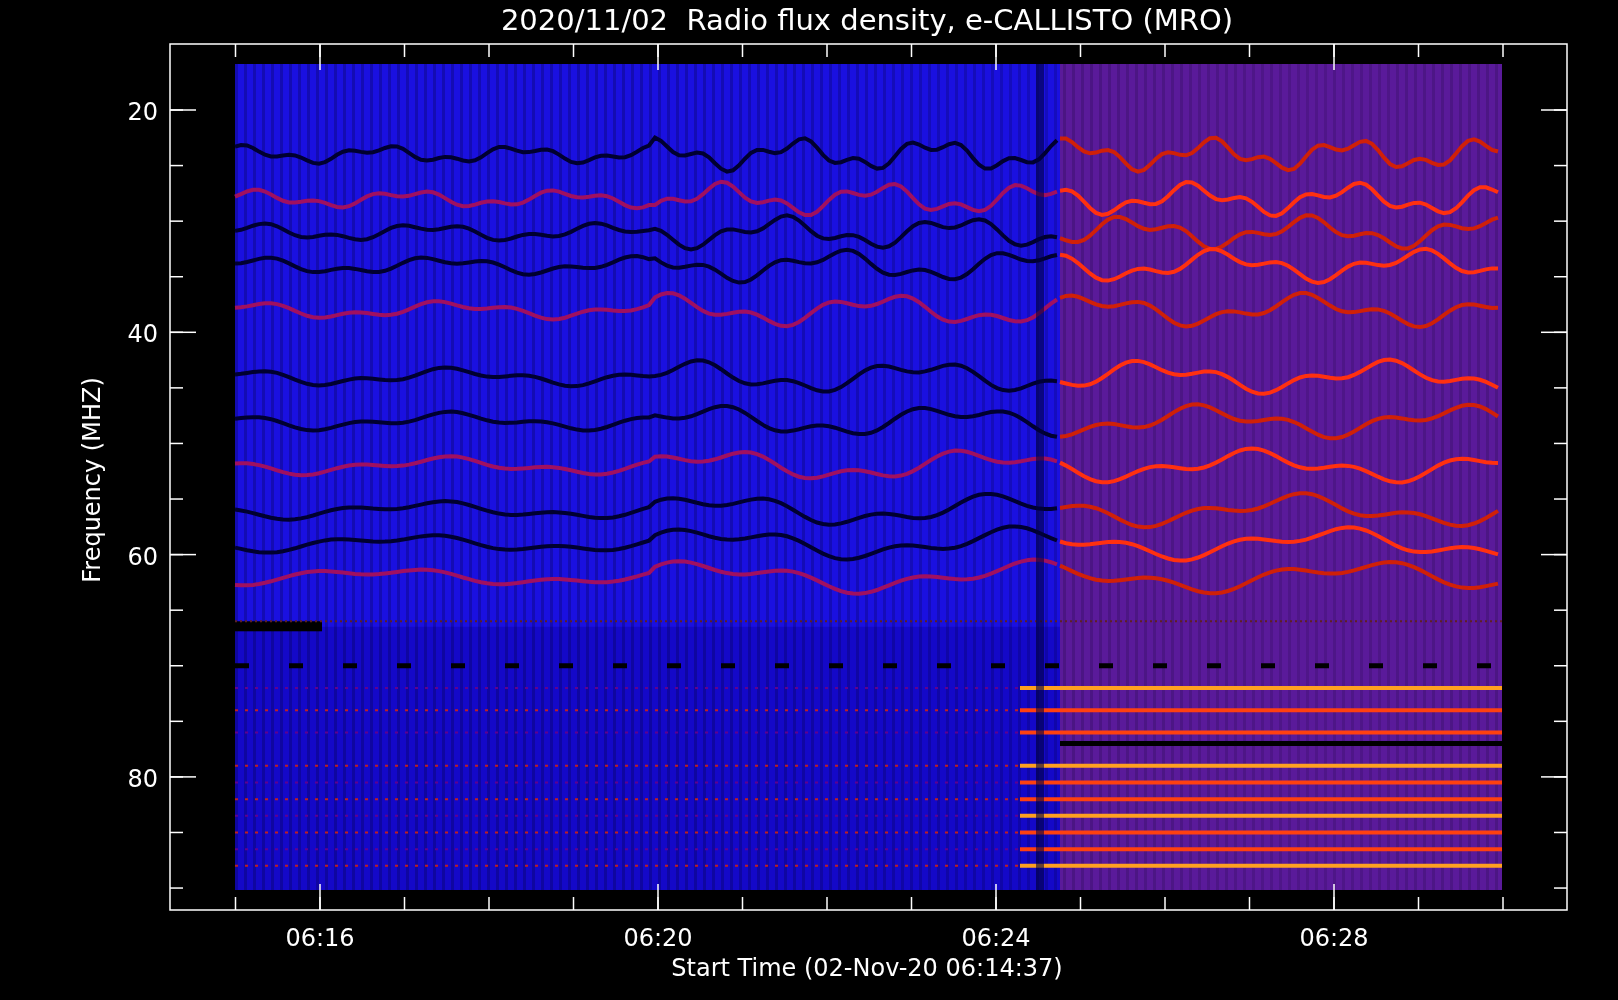  I want to click on tick-label: 06:16, so click(320, 938).